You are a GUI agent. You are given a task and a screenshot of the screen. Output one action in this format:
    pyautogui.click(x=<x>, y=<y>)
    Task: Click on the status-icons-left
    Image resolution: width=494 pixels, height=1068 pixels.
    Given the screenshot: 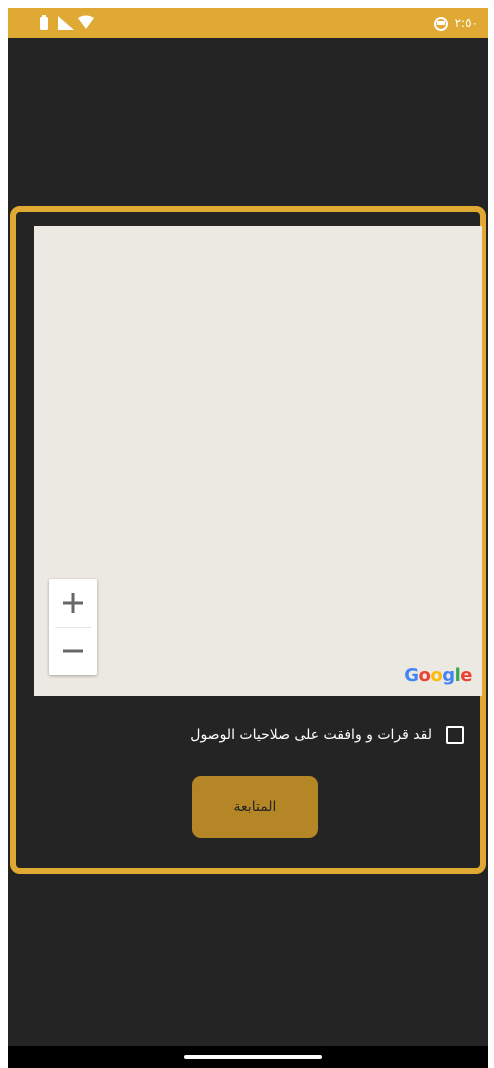 What is the action you would take?
    pyautogui.click(x=67, y=22)
    